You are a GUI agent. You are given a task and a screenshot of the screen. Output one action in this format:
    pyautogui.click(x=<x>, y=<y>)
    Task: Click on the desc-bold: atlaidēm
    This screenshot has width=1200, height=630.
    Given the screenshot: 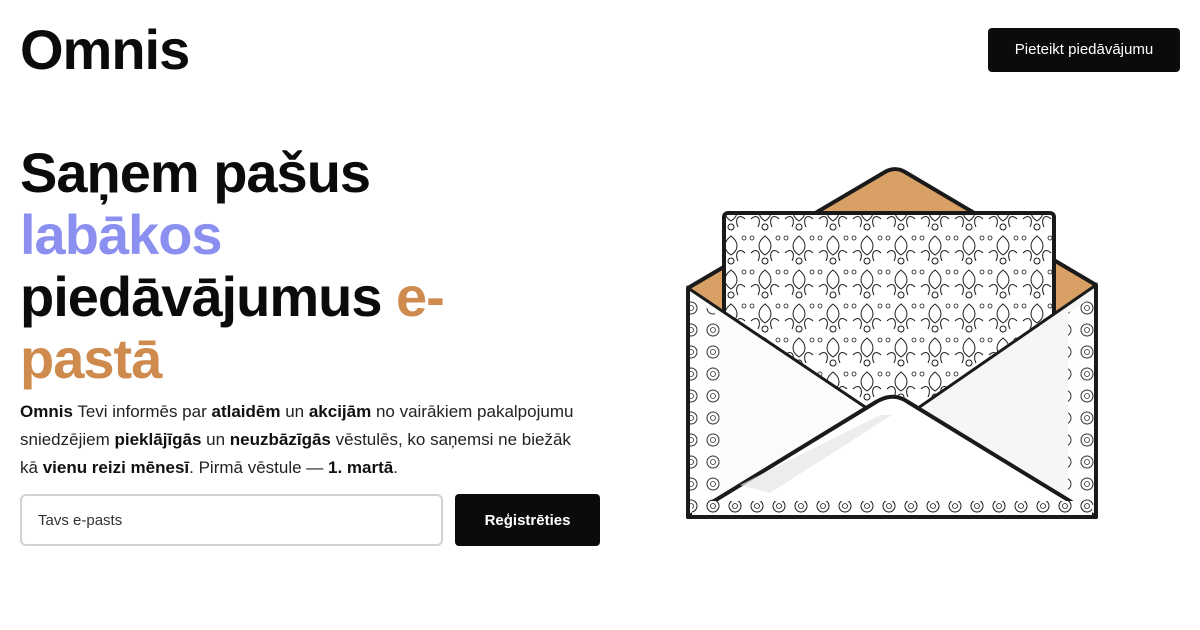 What is the action you would take?
    pyautogui.click(x=246, y=411)
    